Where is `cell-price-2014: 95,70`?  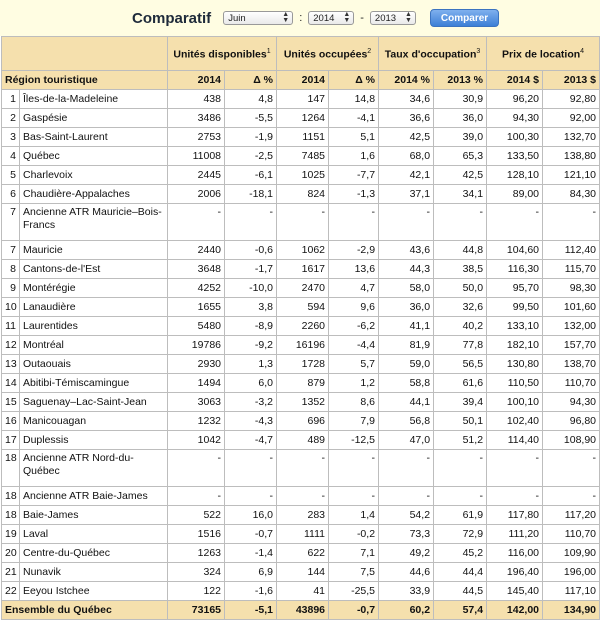
cell-price-2014: 95,70 is located at coordinates (515, 288).